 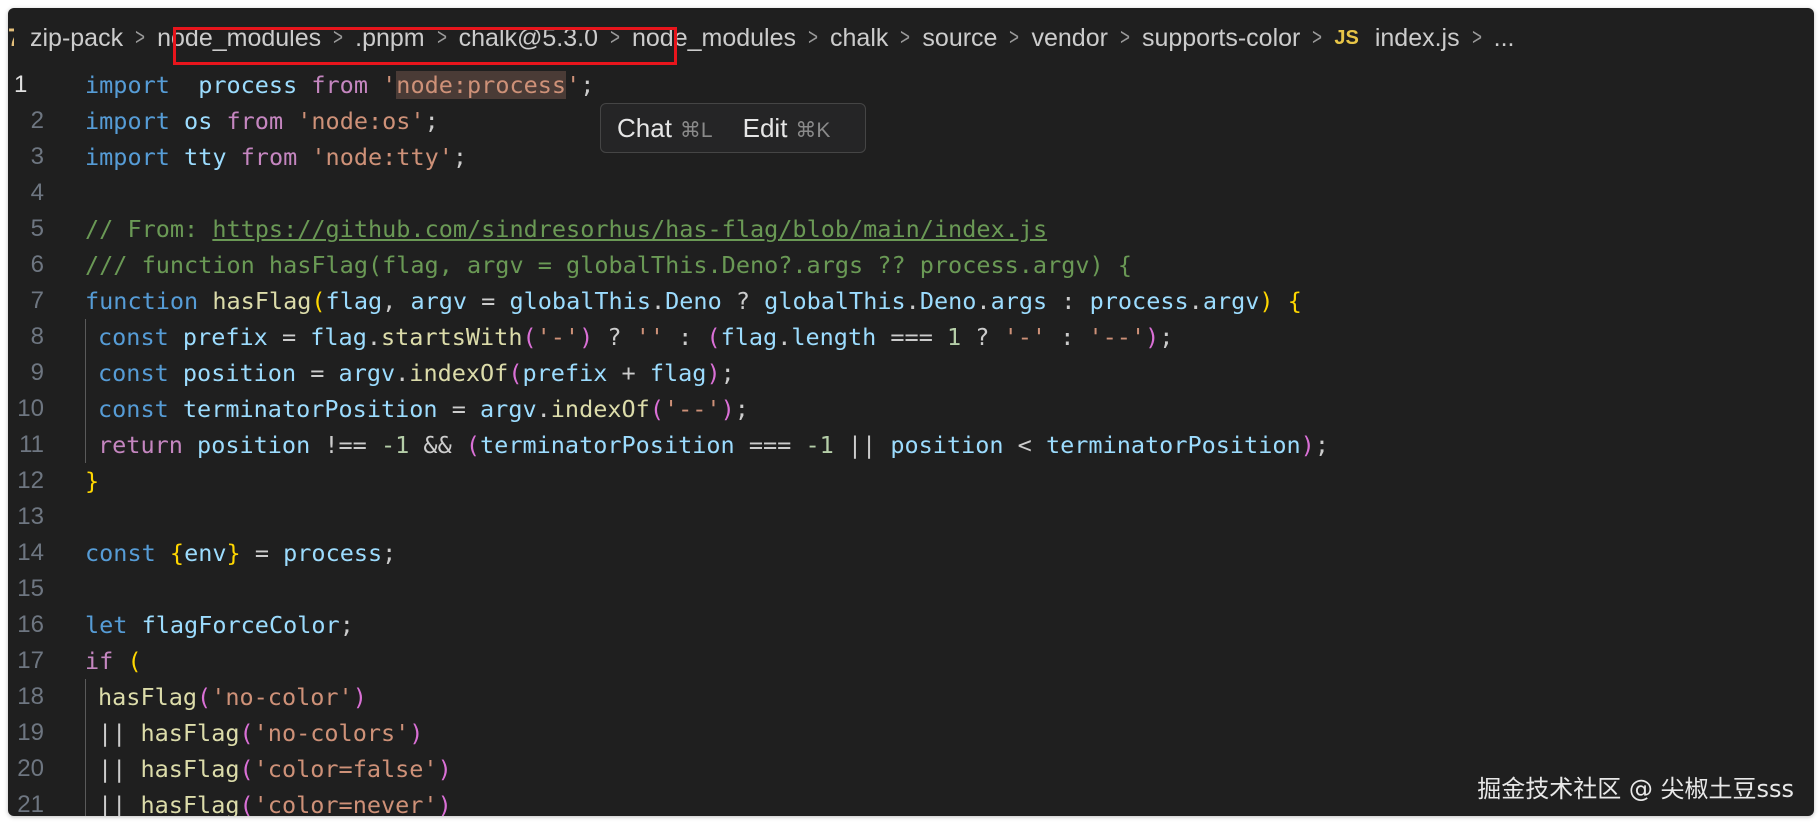 I want to click on code-token: 'node:os', so click(x=361, y=121).